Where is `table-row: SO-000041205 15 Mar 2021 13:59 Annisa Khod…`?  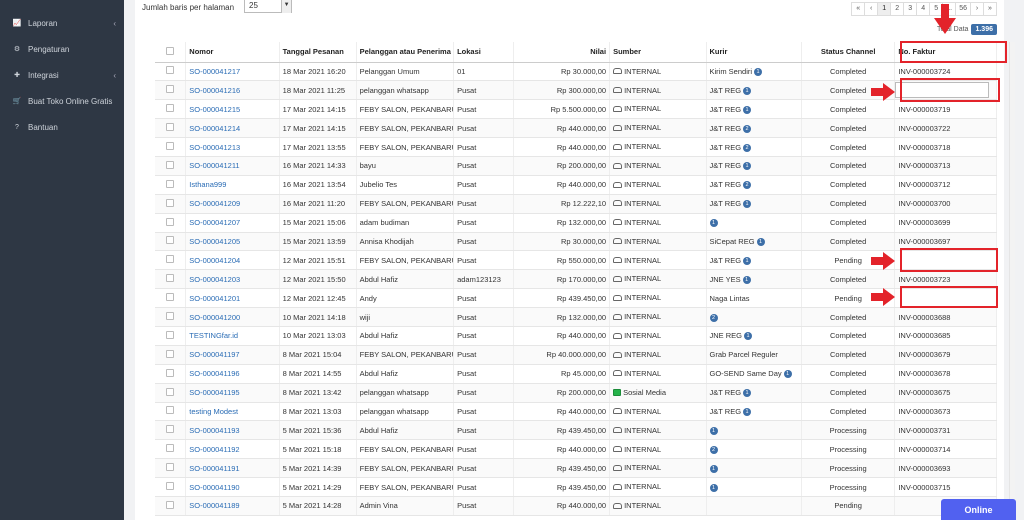 table-row: SO-000041205 15 Mar 2021 13:59 Annisa Khod… is located at coordinates (576, 242).